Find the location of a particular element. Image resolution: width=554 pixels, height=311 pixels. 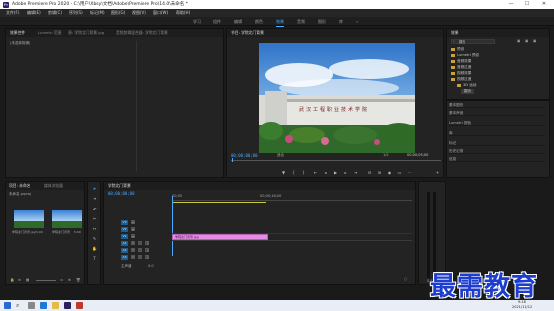

premiere-taskbar-icon is located at coordinates (67, 305).